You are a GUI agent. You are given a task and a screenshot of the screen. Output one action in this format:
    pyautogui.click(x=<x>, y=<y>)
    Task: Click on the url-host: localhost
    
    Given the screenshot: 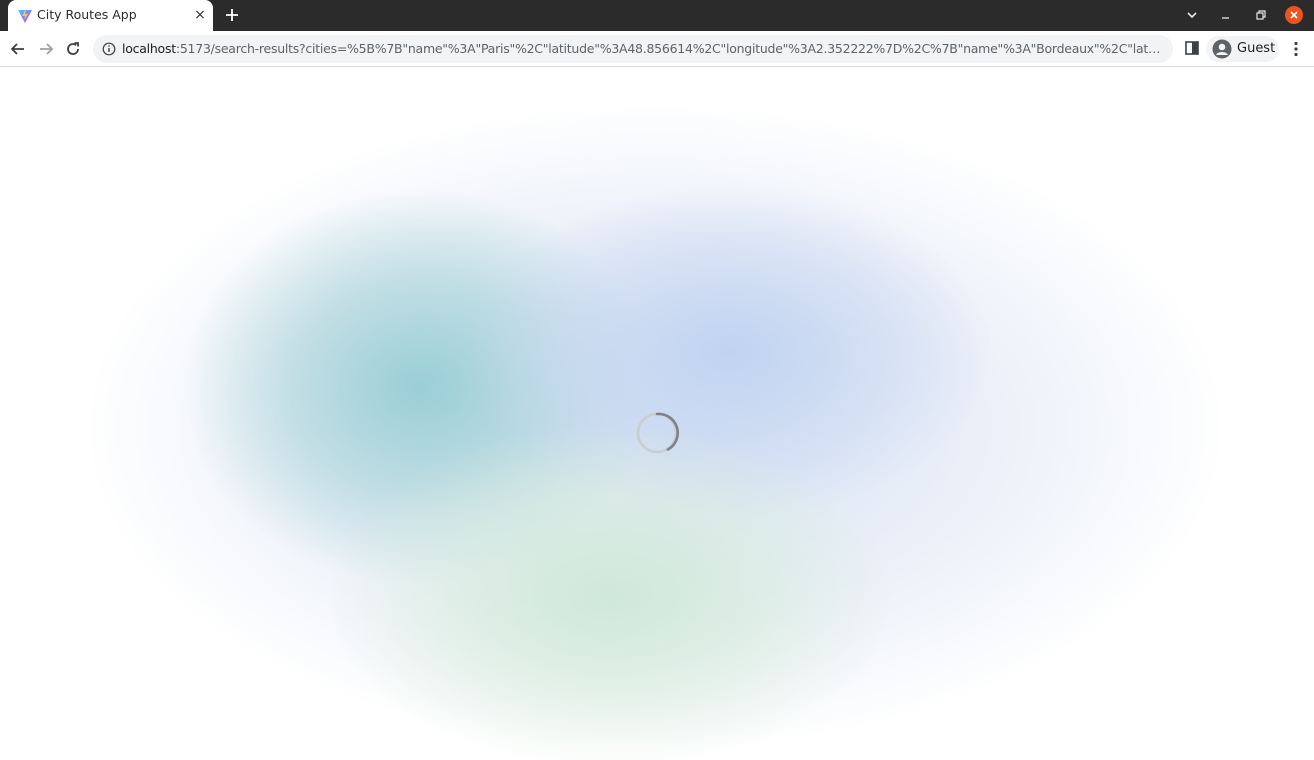 What is the action you would take?
    pyautogui.click(x=149, y=48)
    